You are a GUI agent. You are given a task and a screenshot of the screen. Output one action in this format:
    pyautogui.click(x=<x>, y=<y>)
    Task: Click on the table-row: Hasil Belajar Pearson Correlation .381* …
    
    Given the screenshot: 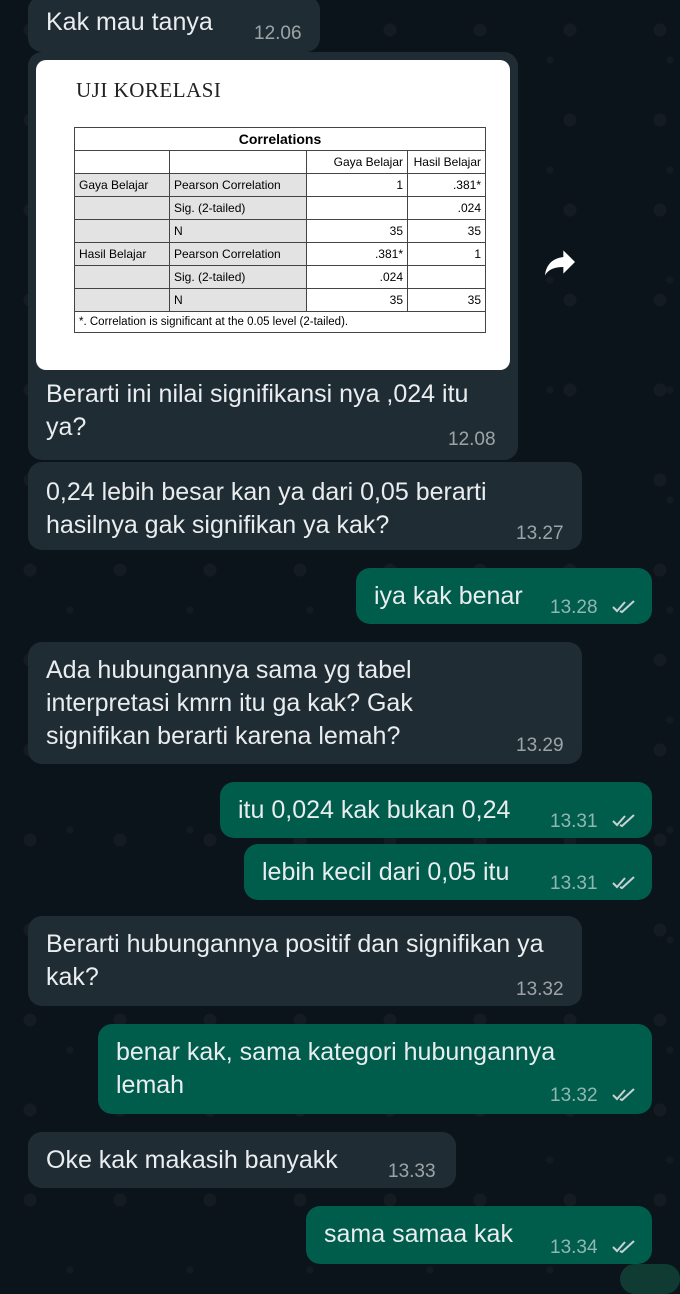 What is the action you would take?
    pyautogui.click(x=280, y=254)
    